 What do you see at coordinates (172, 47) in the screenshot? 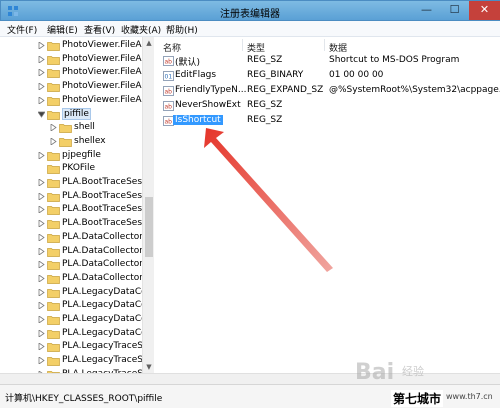
I see `column-header-name: 名称` at bounding box center [172, 47].